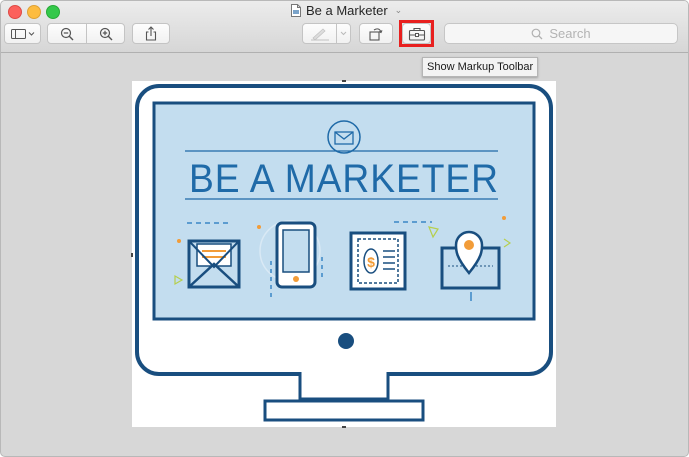  I want to click on tooltip: Show Markup Toolbar, so click(480, 67).